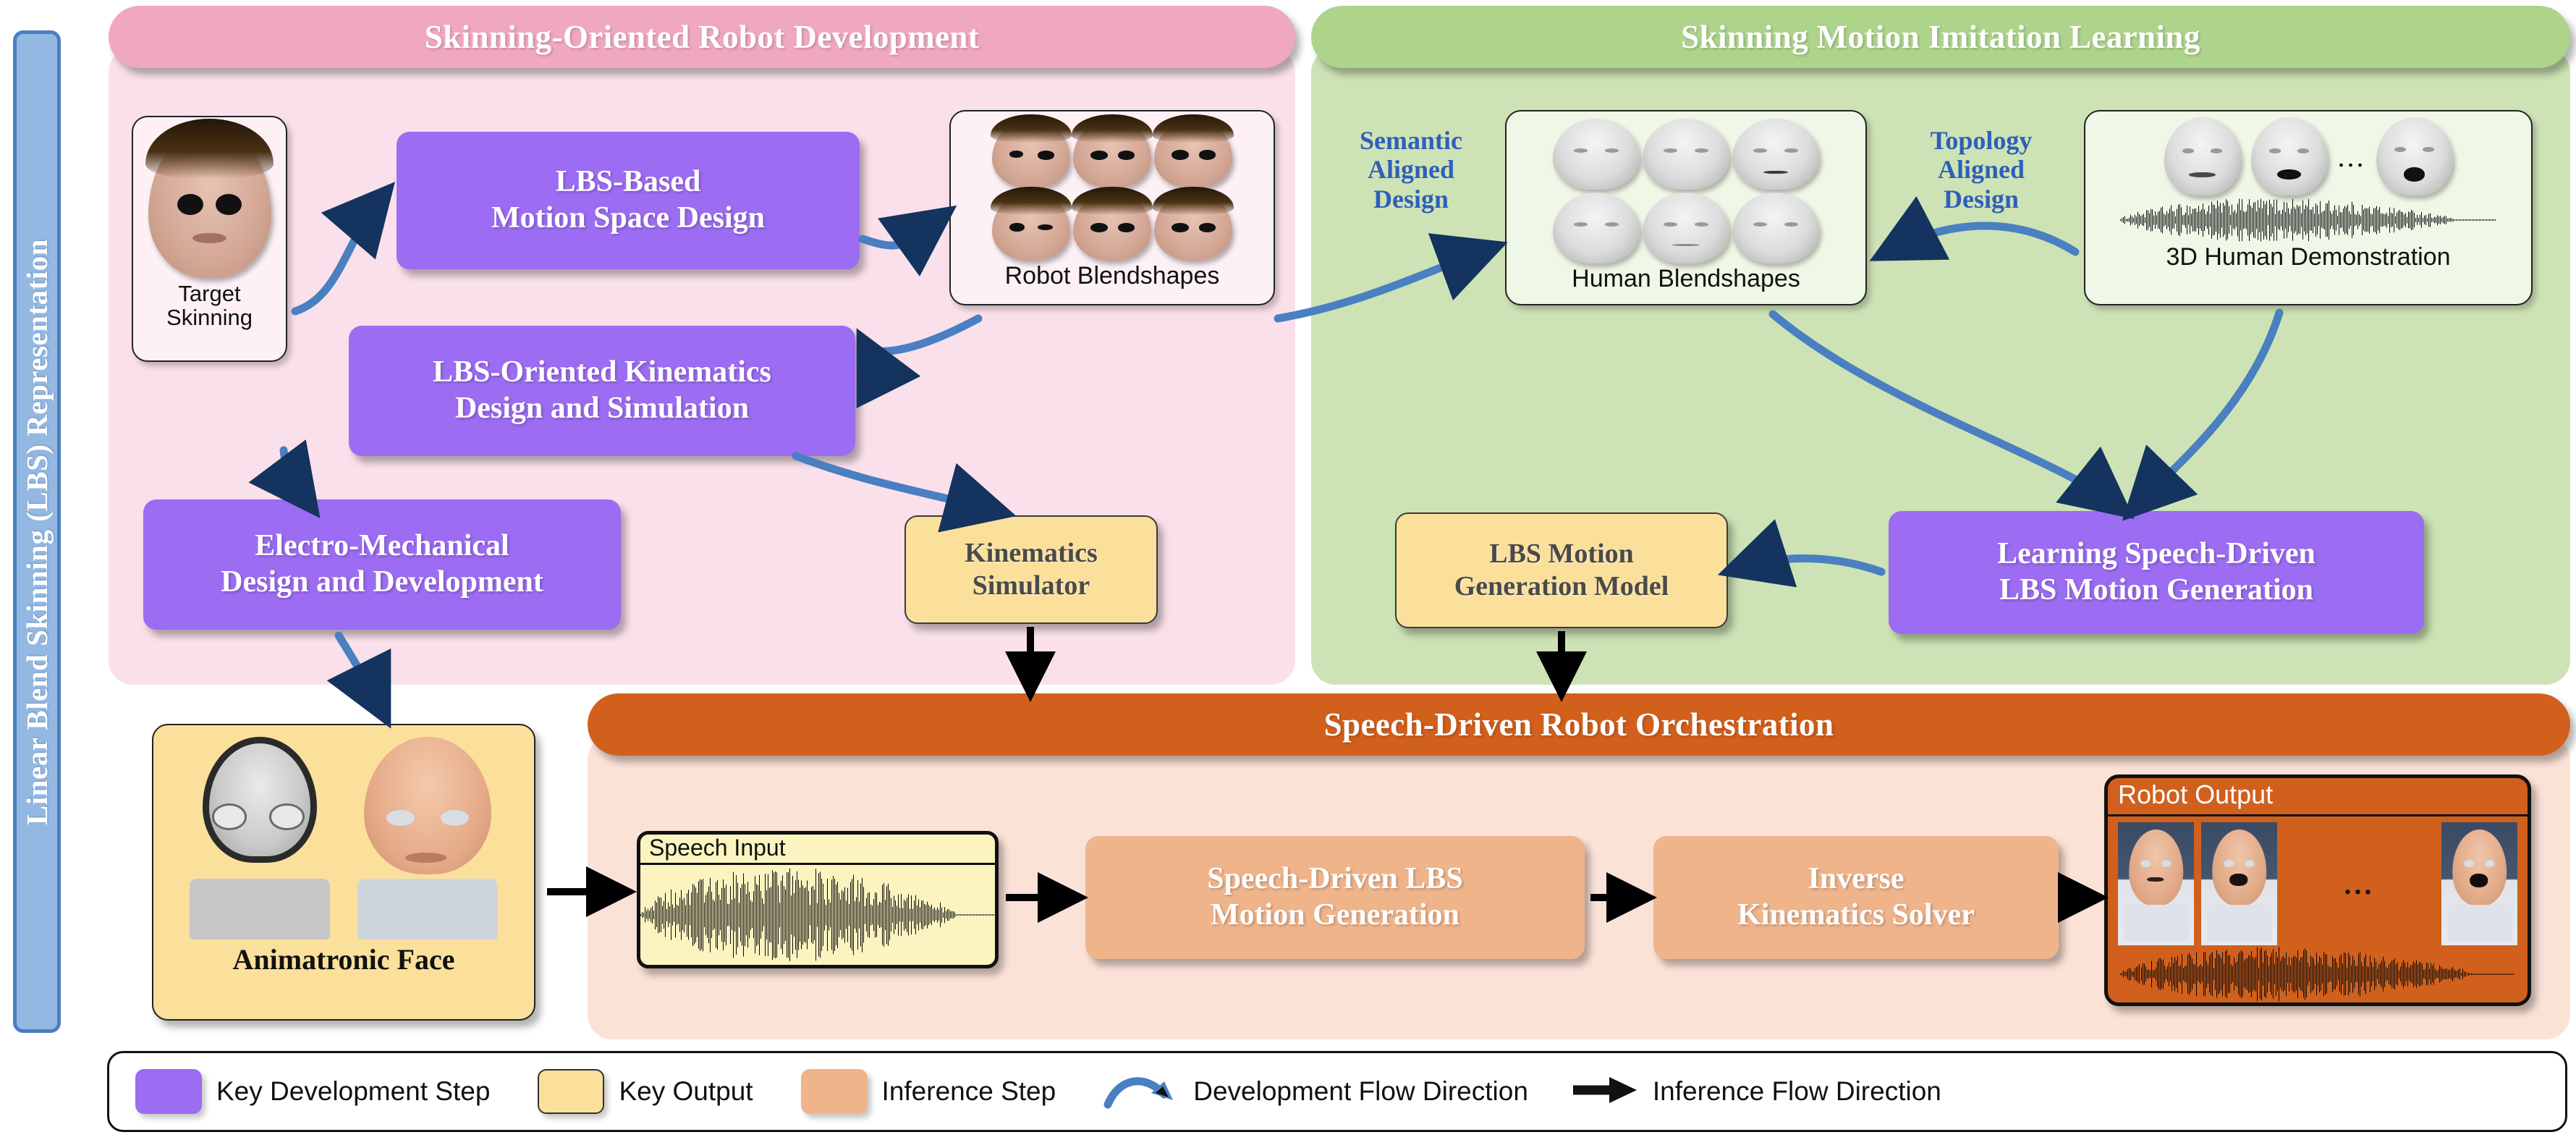 Image resolution: width=2576 pixels, height=1140 pixels. What do you see at coordinates (1796, 1091) in the screenshot?
I see `legend-label-inference-flow: Inference Flow Direction` at bounding box center [1796, 1091].